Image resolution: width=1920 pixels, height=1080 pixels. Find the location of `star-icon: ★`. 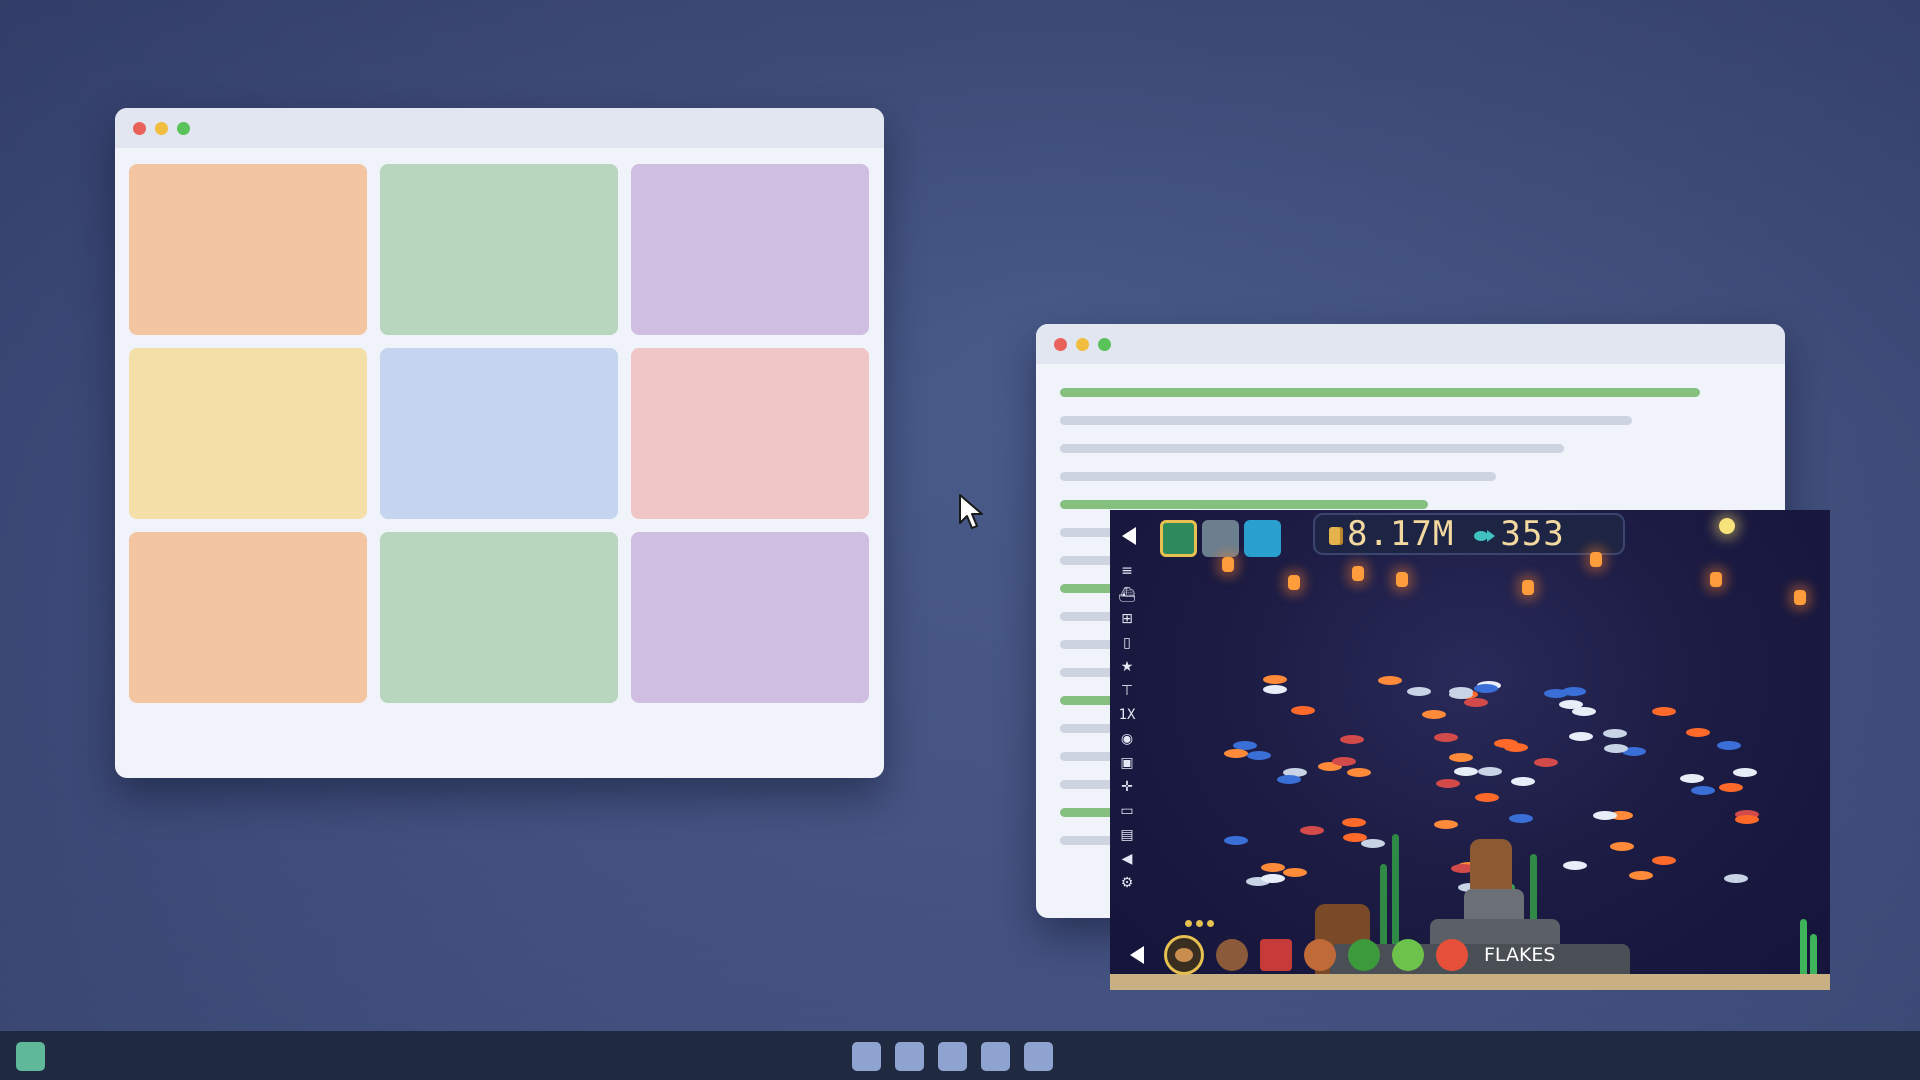

star-icon: ★ is located at coordinates (1127, 667).